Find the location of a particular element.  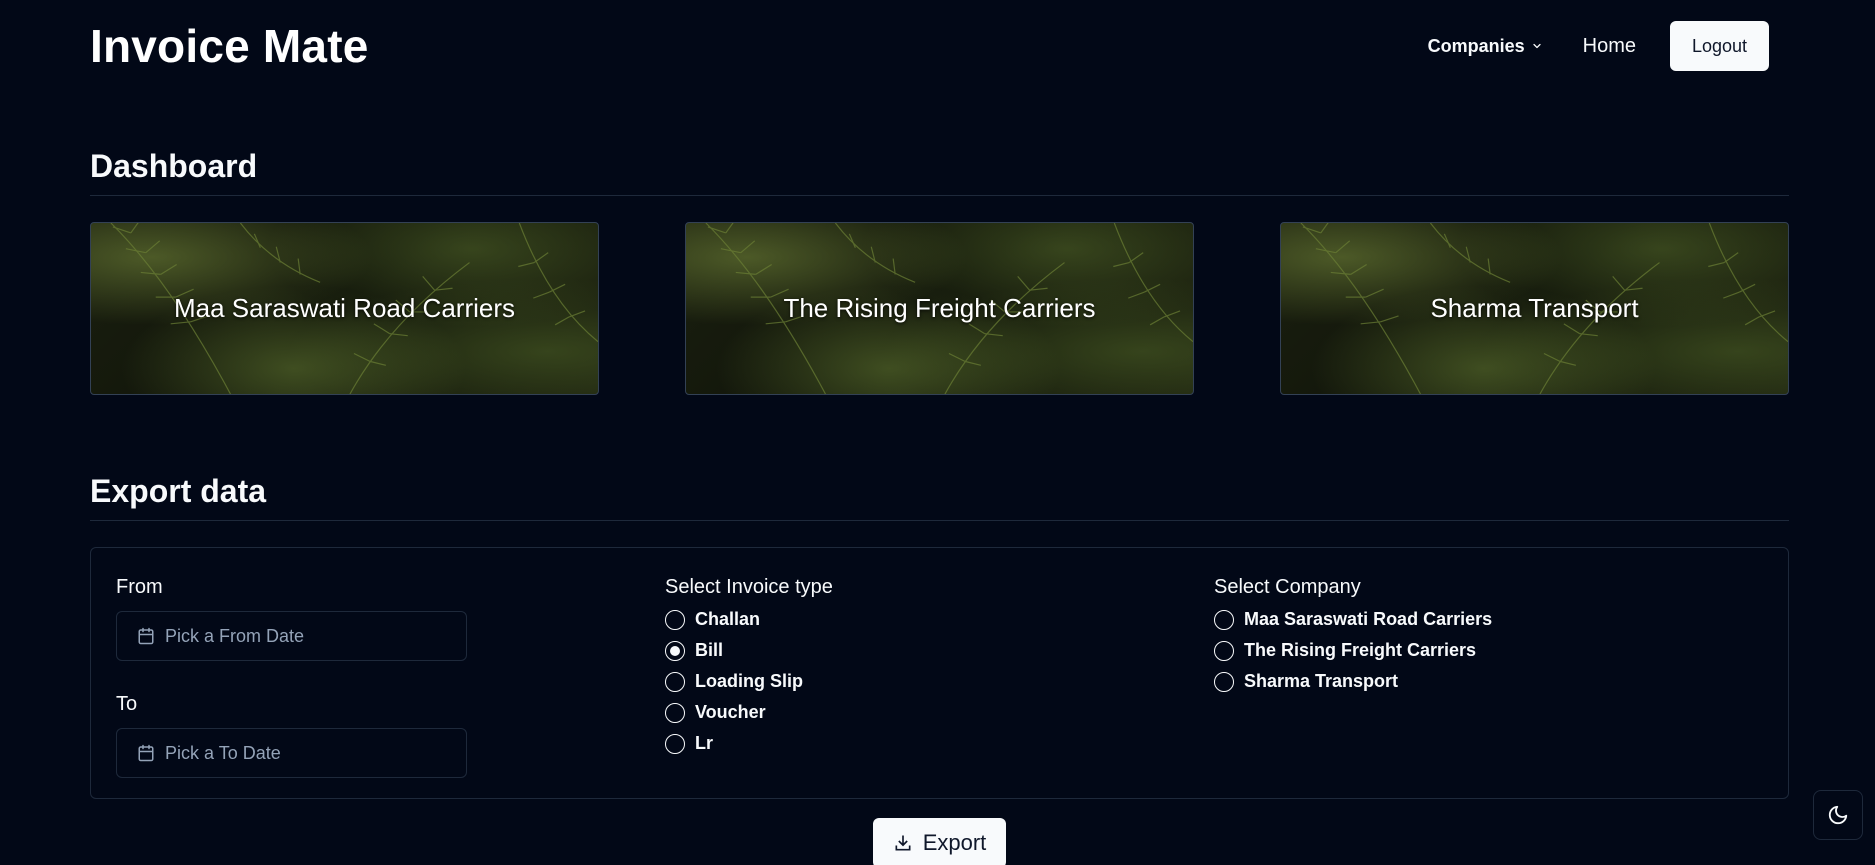

home-link: Home is located at coordinates (1609, 46).